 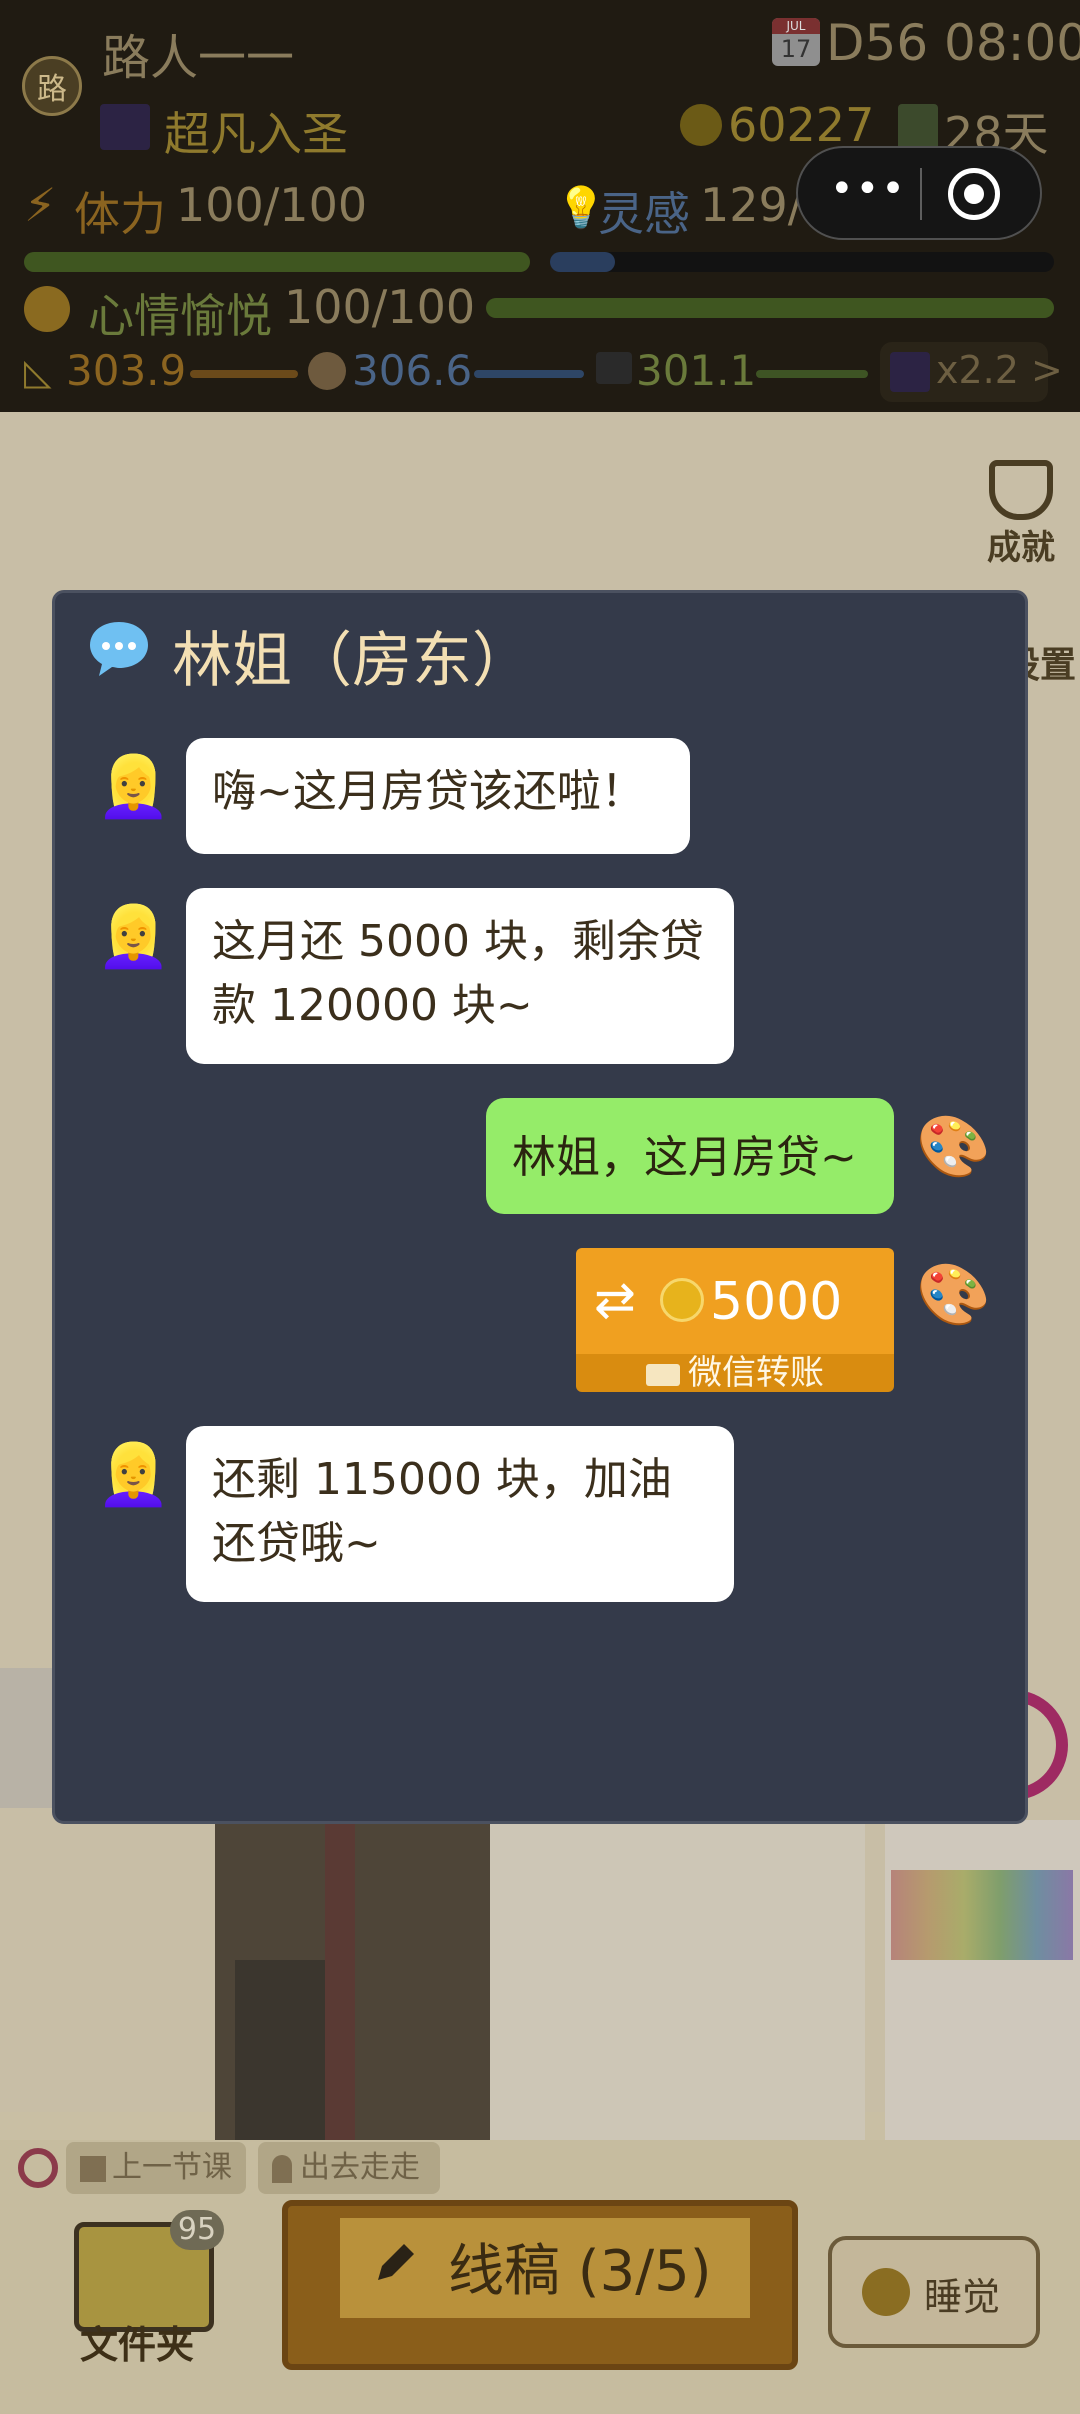 What do you see at coordinates (529, 374) in the screenshot?
I see `skill-color-bar` at bounding box center [529, 374].